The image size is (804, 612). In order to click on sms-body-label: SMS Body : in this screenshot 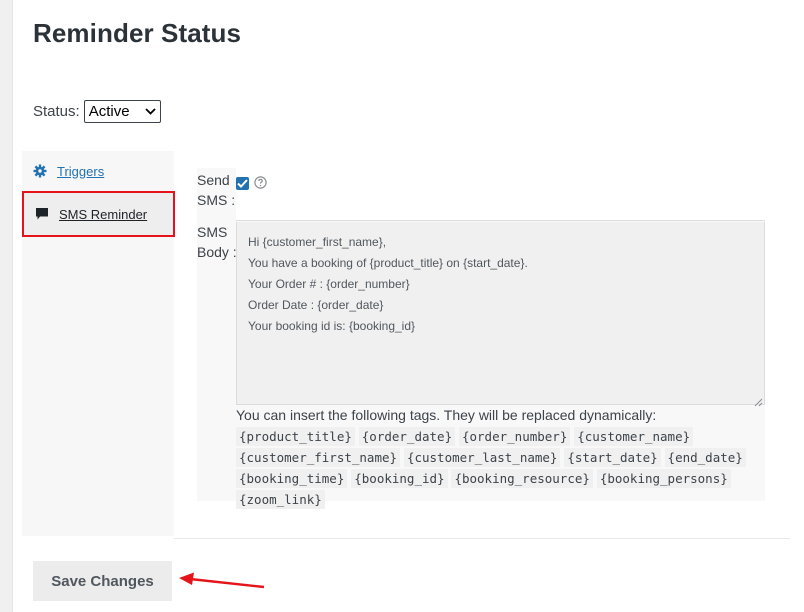, I will do `click(217, 242)`.